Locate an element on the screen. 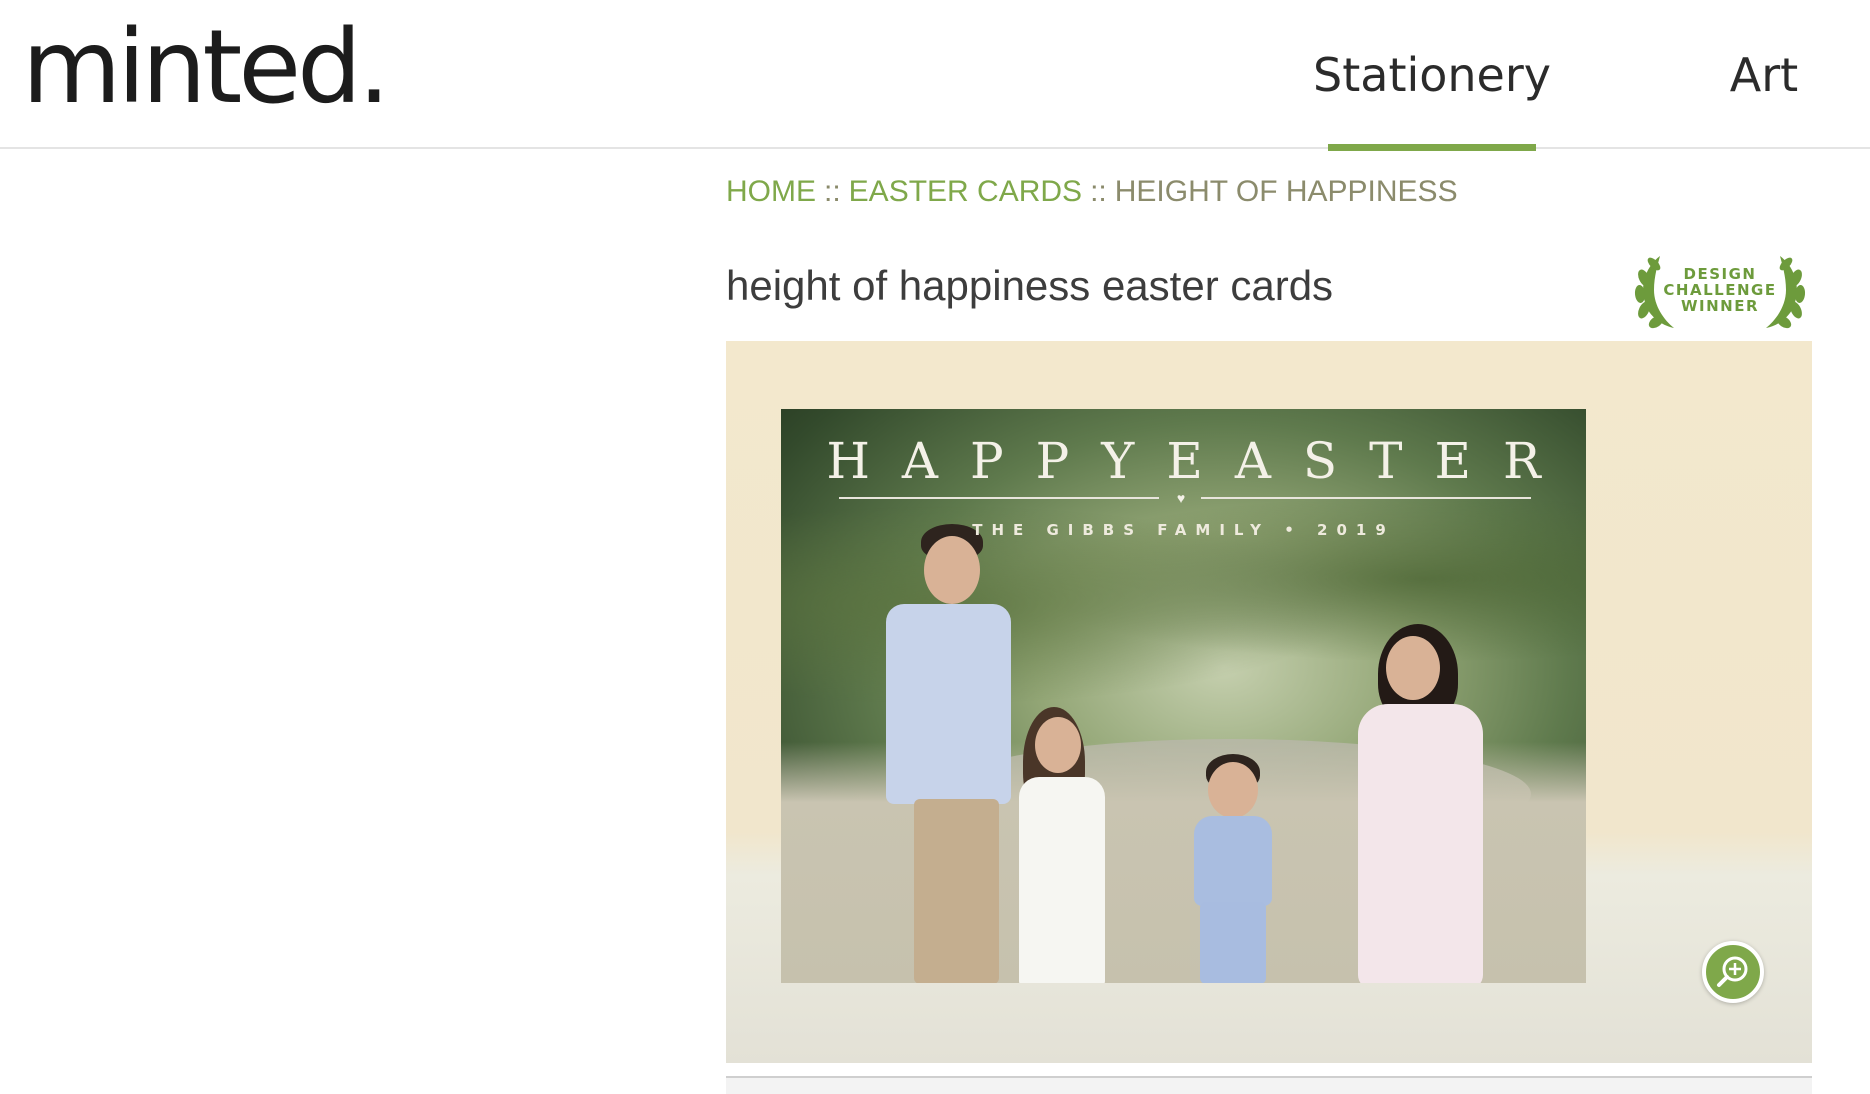 The image size is (1870, 1094). zoom-in-icon is located at coordinates (1732, 971).